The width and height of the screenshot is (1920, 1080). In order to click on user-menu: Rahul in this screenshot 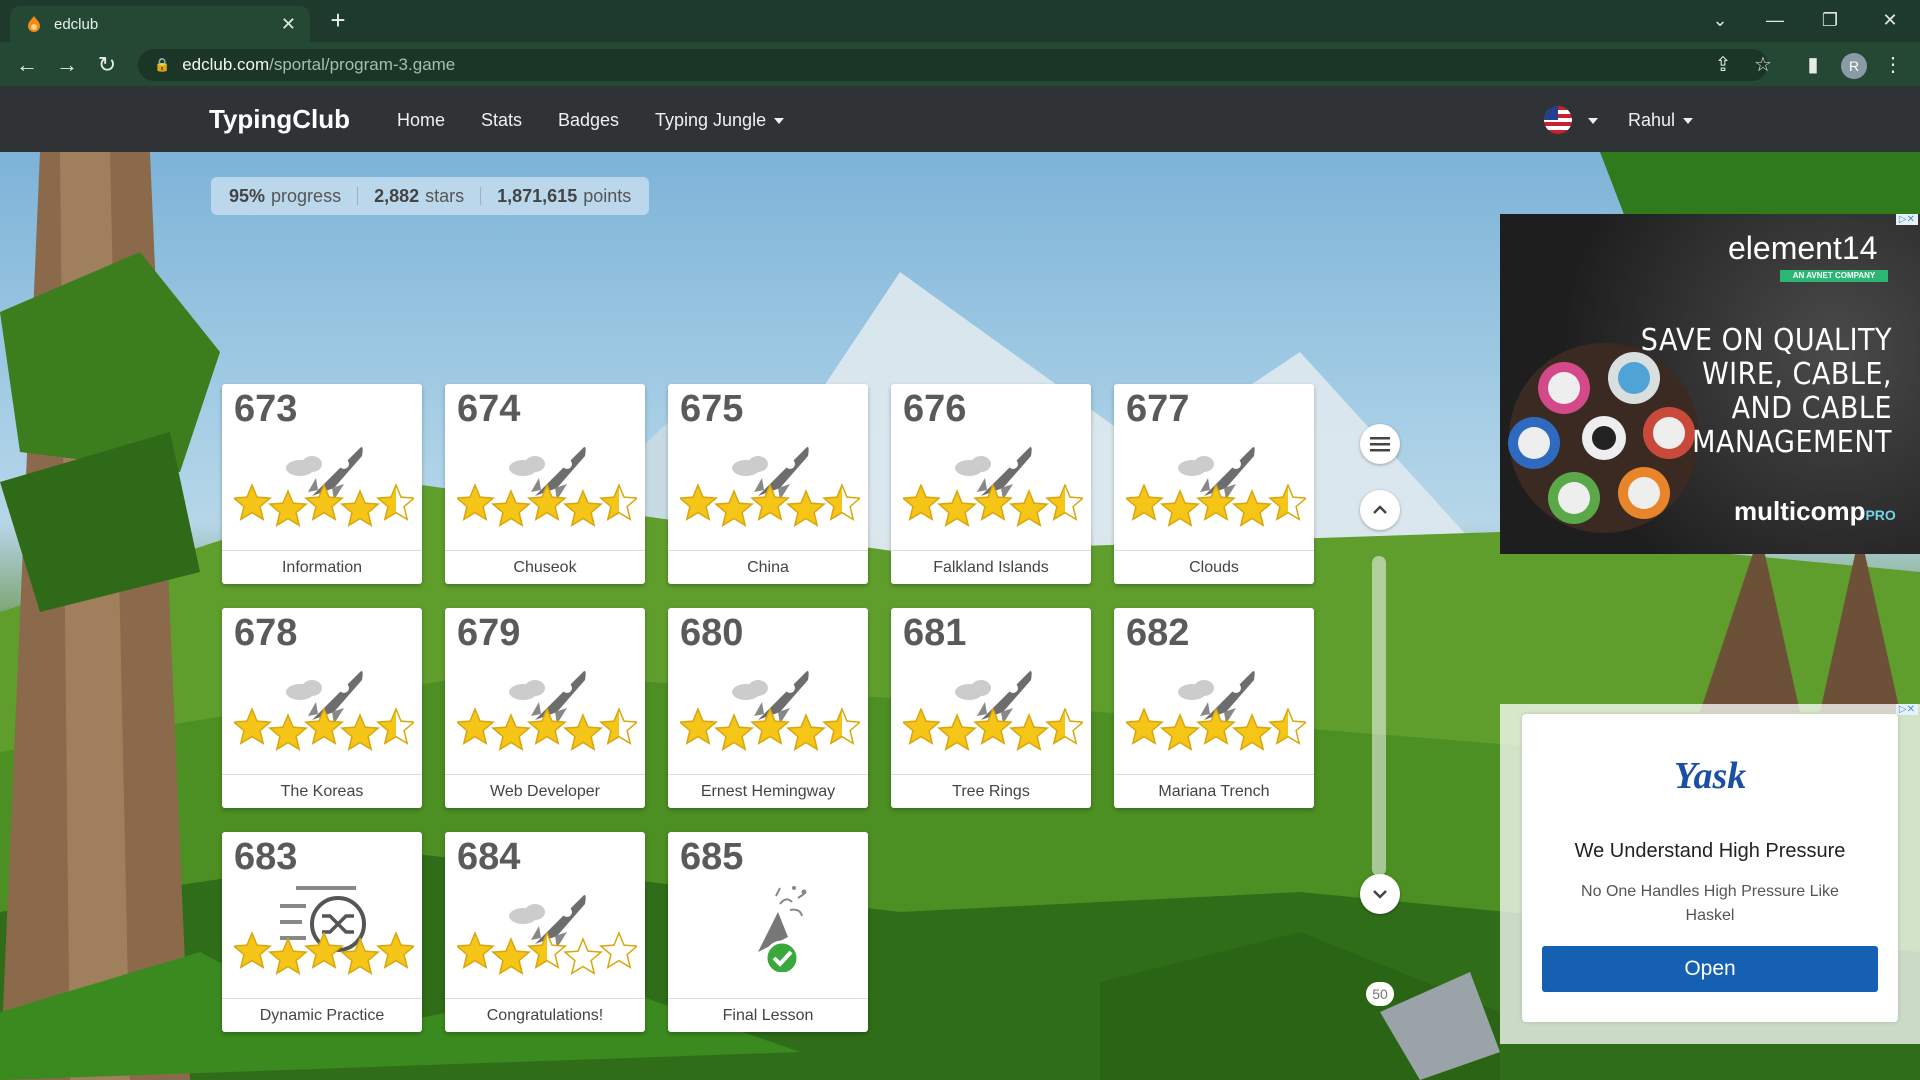, I will do `click(1661, 120)`.